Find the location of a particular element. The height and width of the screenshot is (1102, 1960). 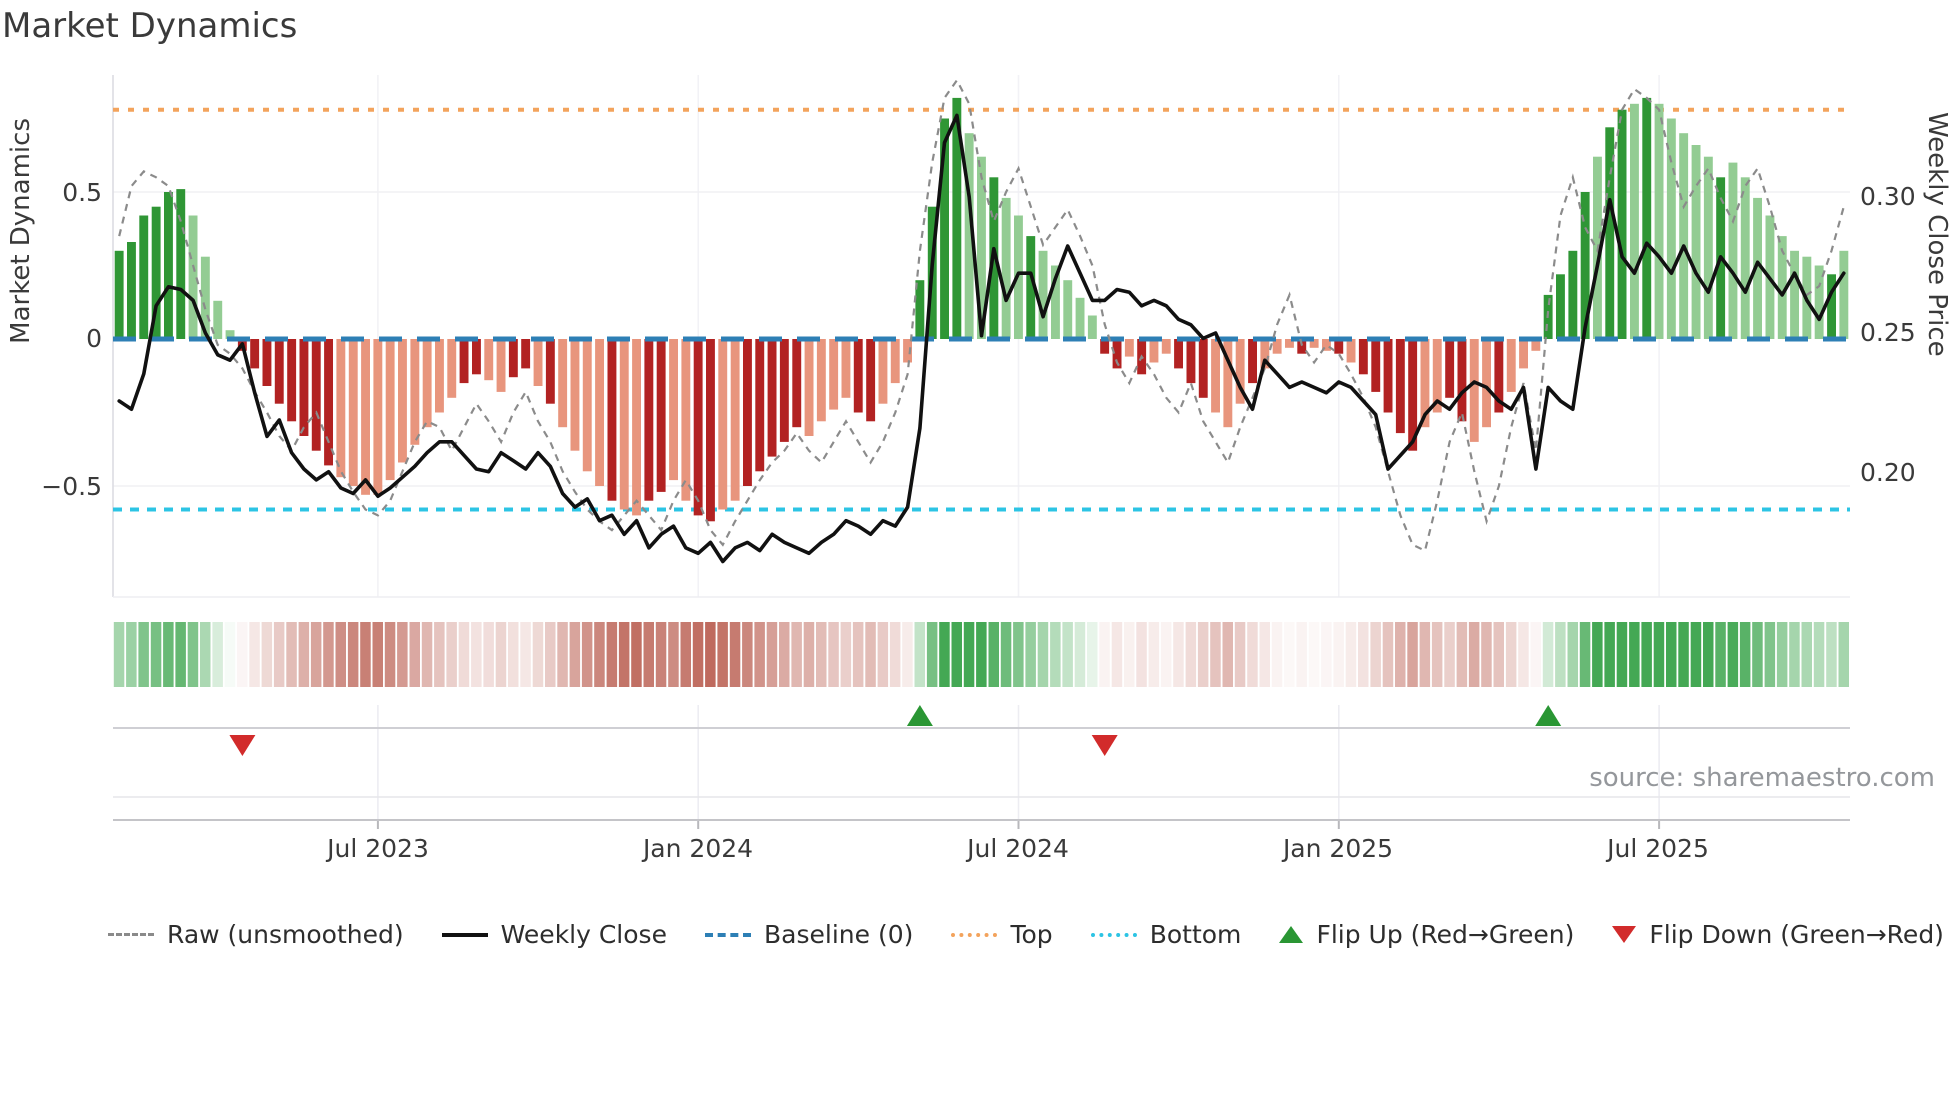

legend-item-flip-up: Flip Up (Red→Green) is located at coordinates (1426, 934).